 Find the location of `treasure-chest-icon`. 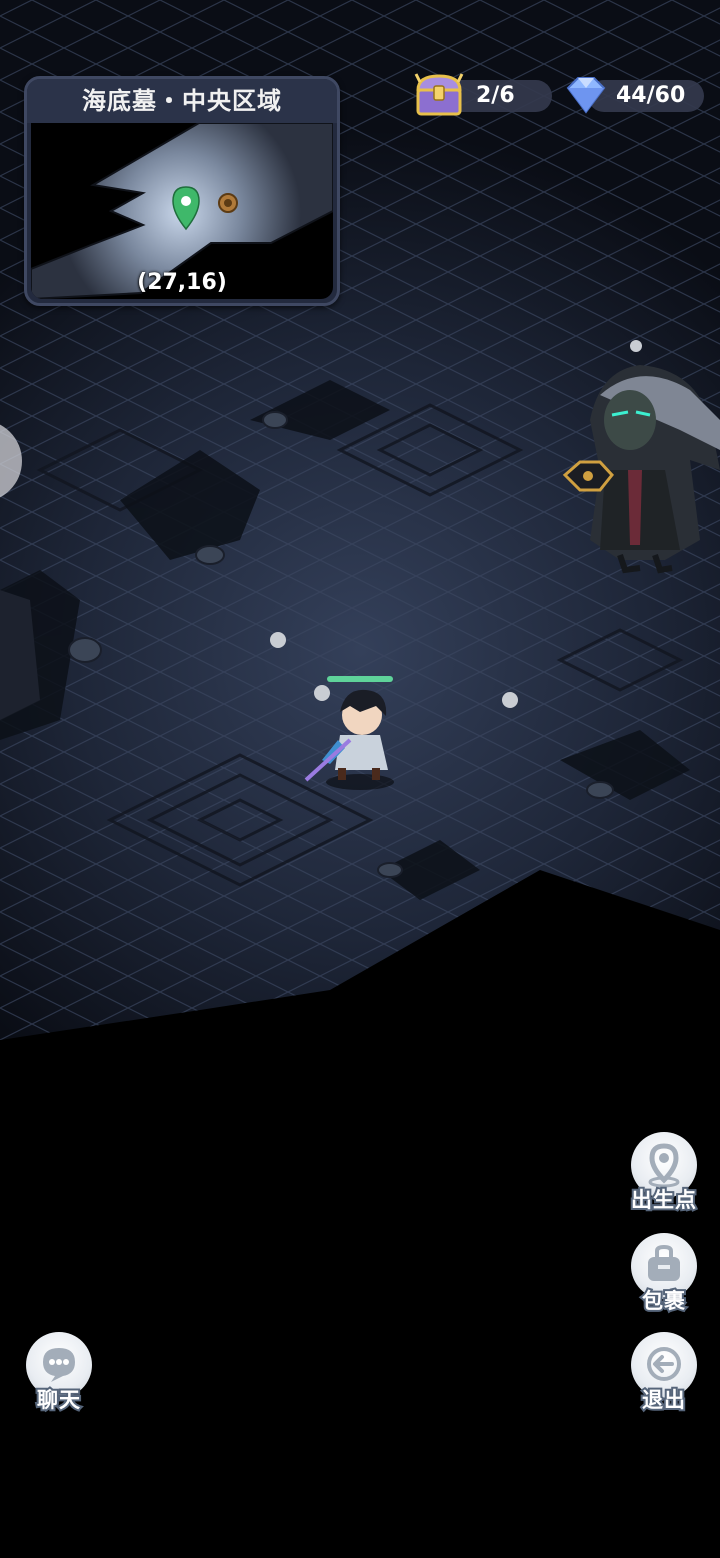

treasure-chest-icon is located at coordinates (439, 94).